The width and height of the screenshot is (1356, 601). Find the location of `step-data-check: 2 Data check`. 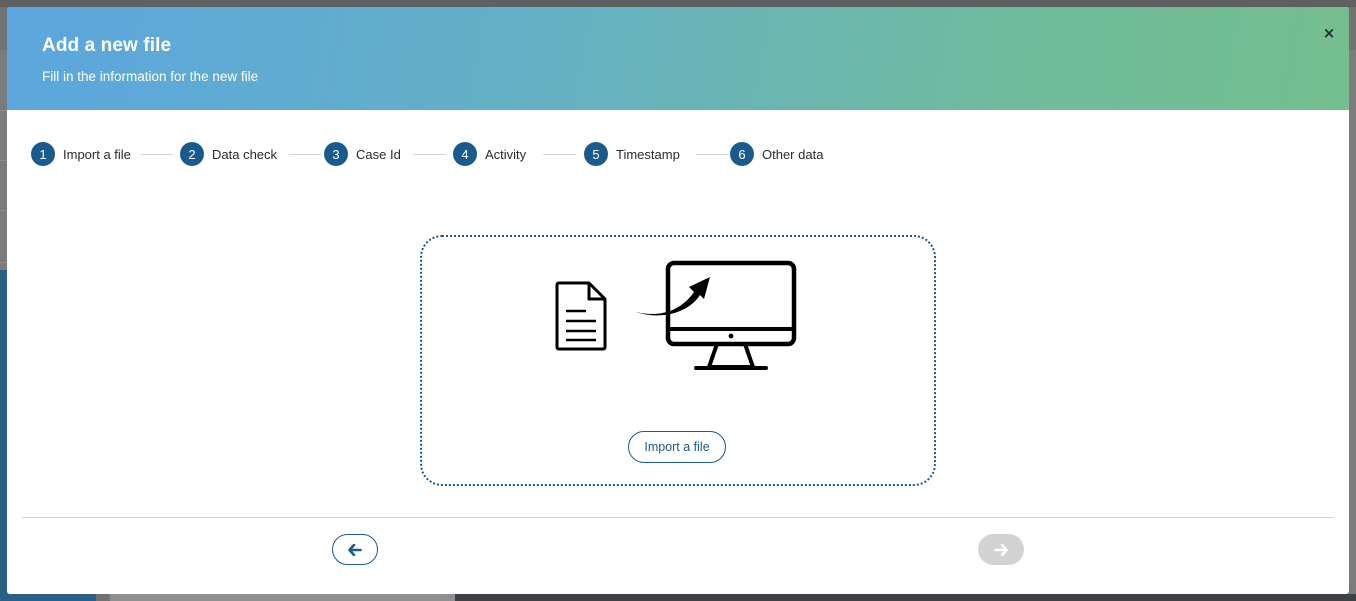

step-data-check: 2 Data check is located at coordinates (228, 154).